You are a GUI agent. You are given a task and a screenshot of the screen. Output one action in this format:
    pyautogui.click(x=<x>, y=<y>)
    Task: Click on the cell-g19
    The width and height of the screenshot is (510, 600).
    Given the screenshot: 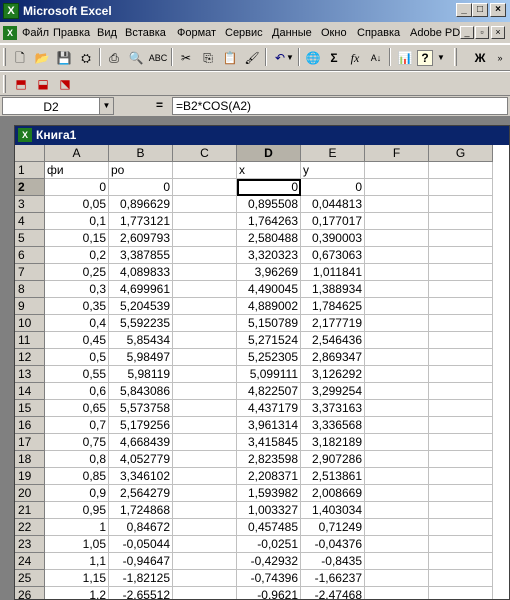 What is the action you would take?
    pyautogui.click(x=461, y=476)
    